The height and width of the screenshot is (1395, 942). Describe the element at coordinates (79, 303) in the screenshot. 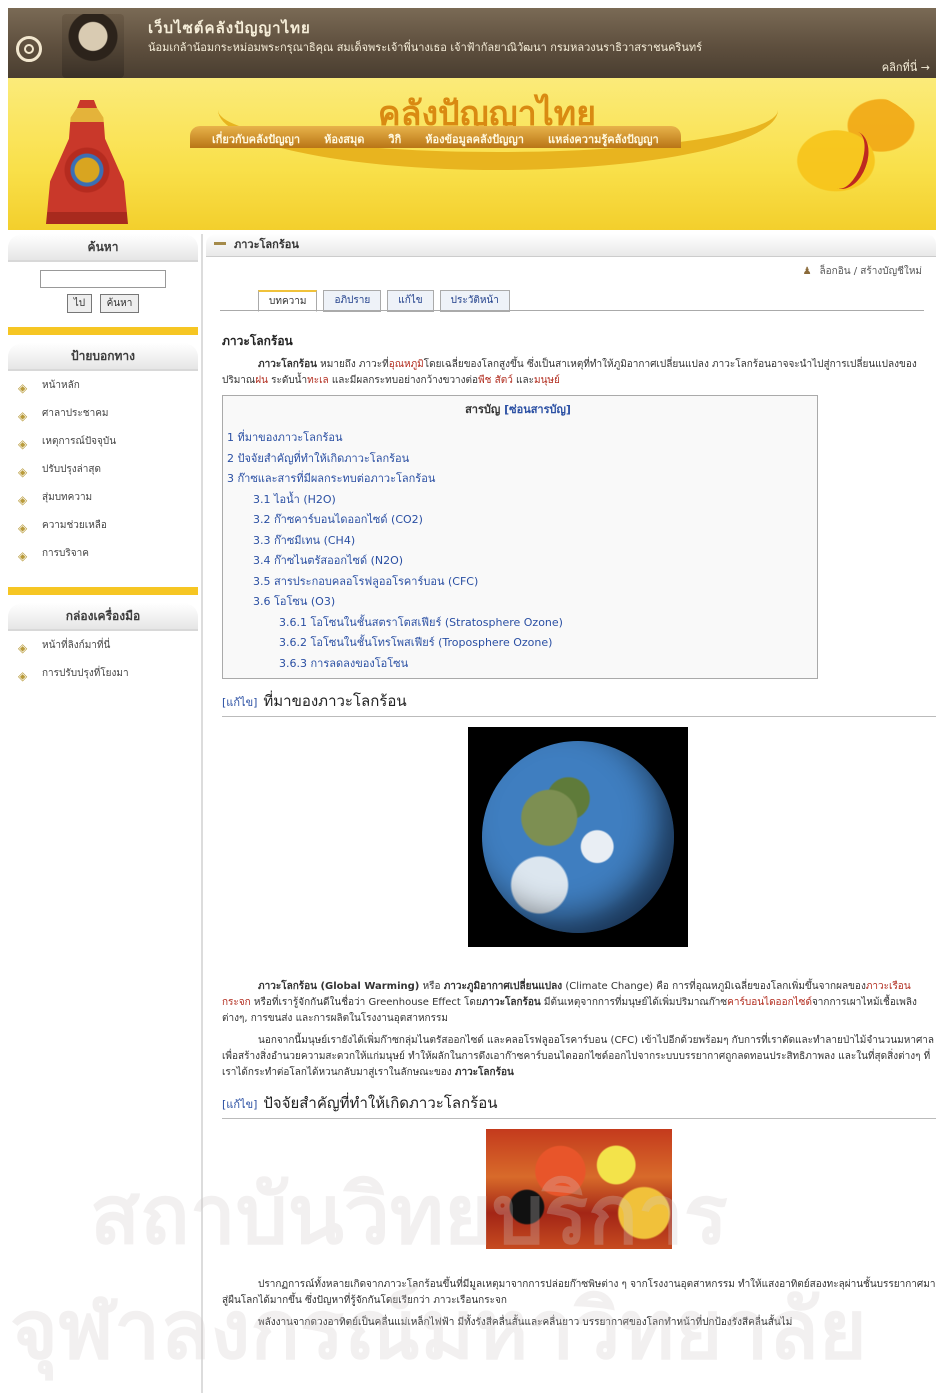

I see `go-button: ไป` at that location.